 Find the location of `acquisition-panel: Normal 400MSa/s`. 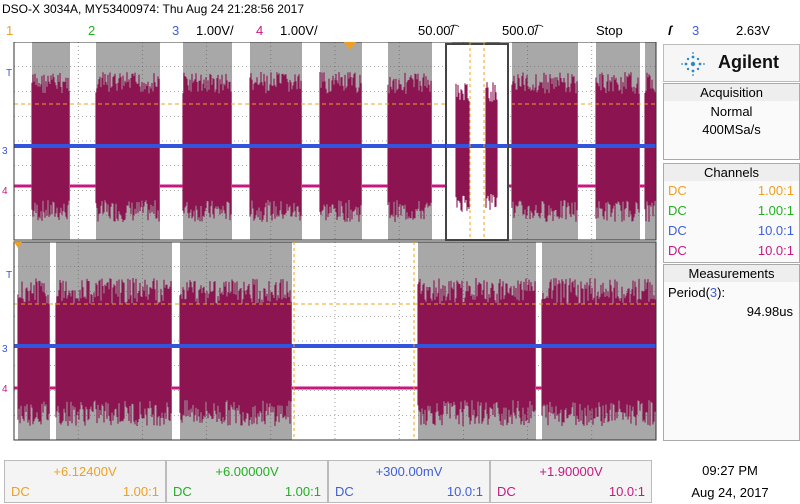

acquisition-panel: Normal 400MSa/s is located at coordinates (731, 130).